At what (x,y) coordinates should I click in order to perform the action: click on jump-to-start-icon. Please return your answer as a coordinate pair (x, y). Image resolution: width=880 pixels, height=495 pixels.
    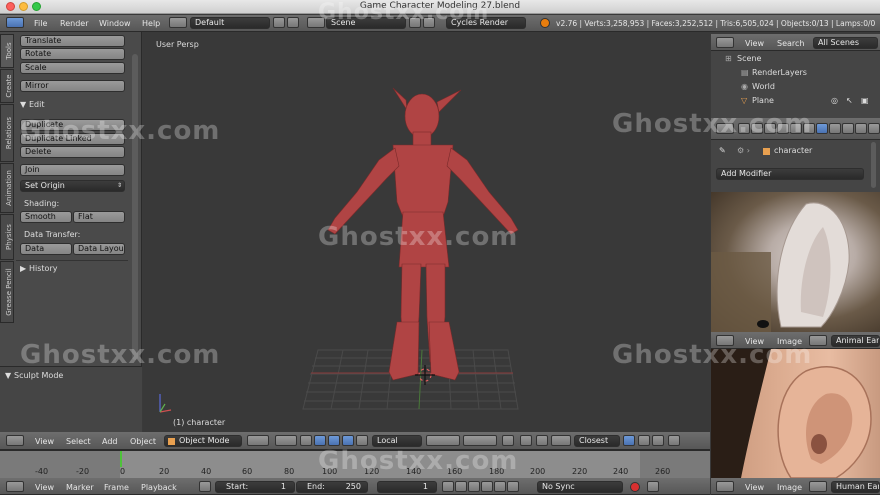
    Looking at the image, I should click on (448, 486).